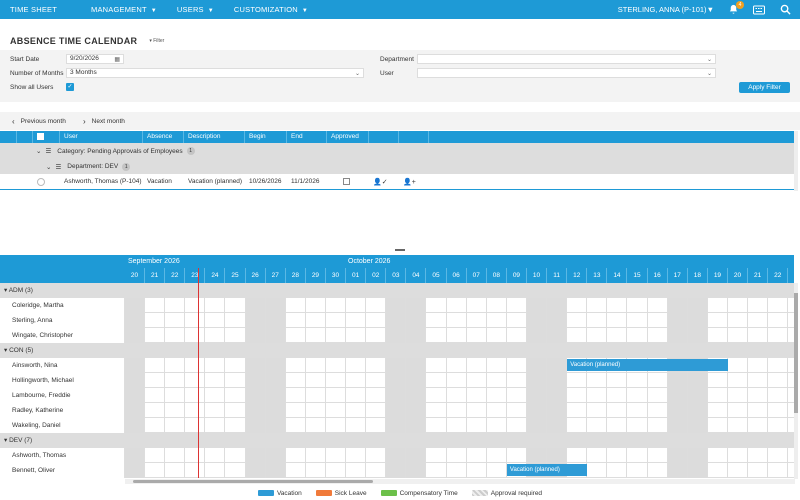 The width and height of the screenshot is (800, 500). Describe the element at coordinates (117, 60) in the screenshot. I see `calendar-icon: ▦` at that location.